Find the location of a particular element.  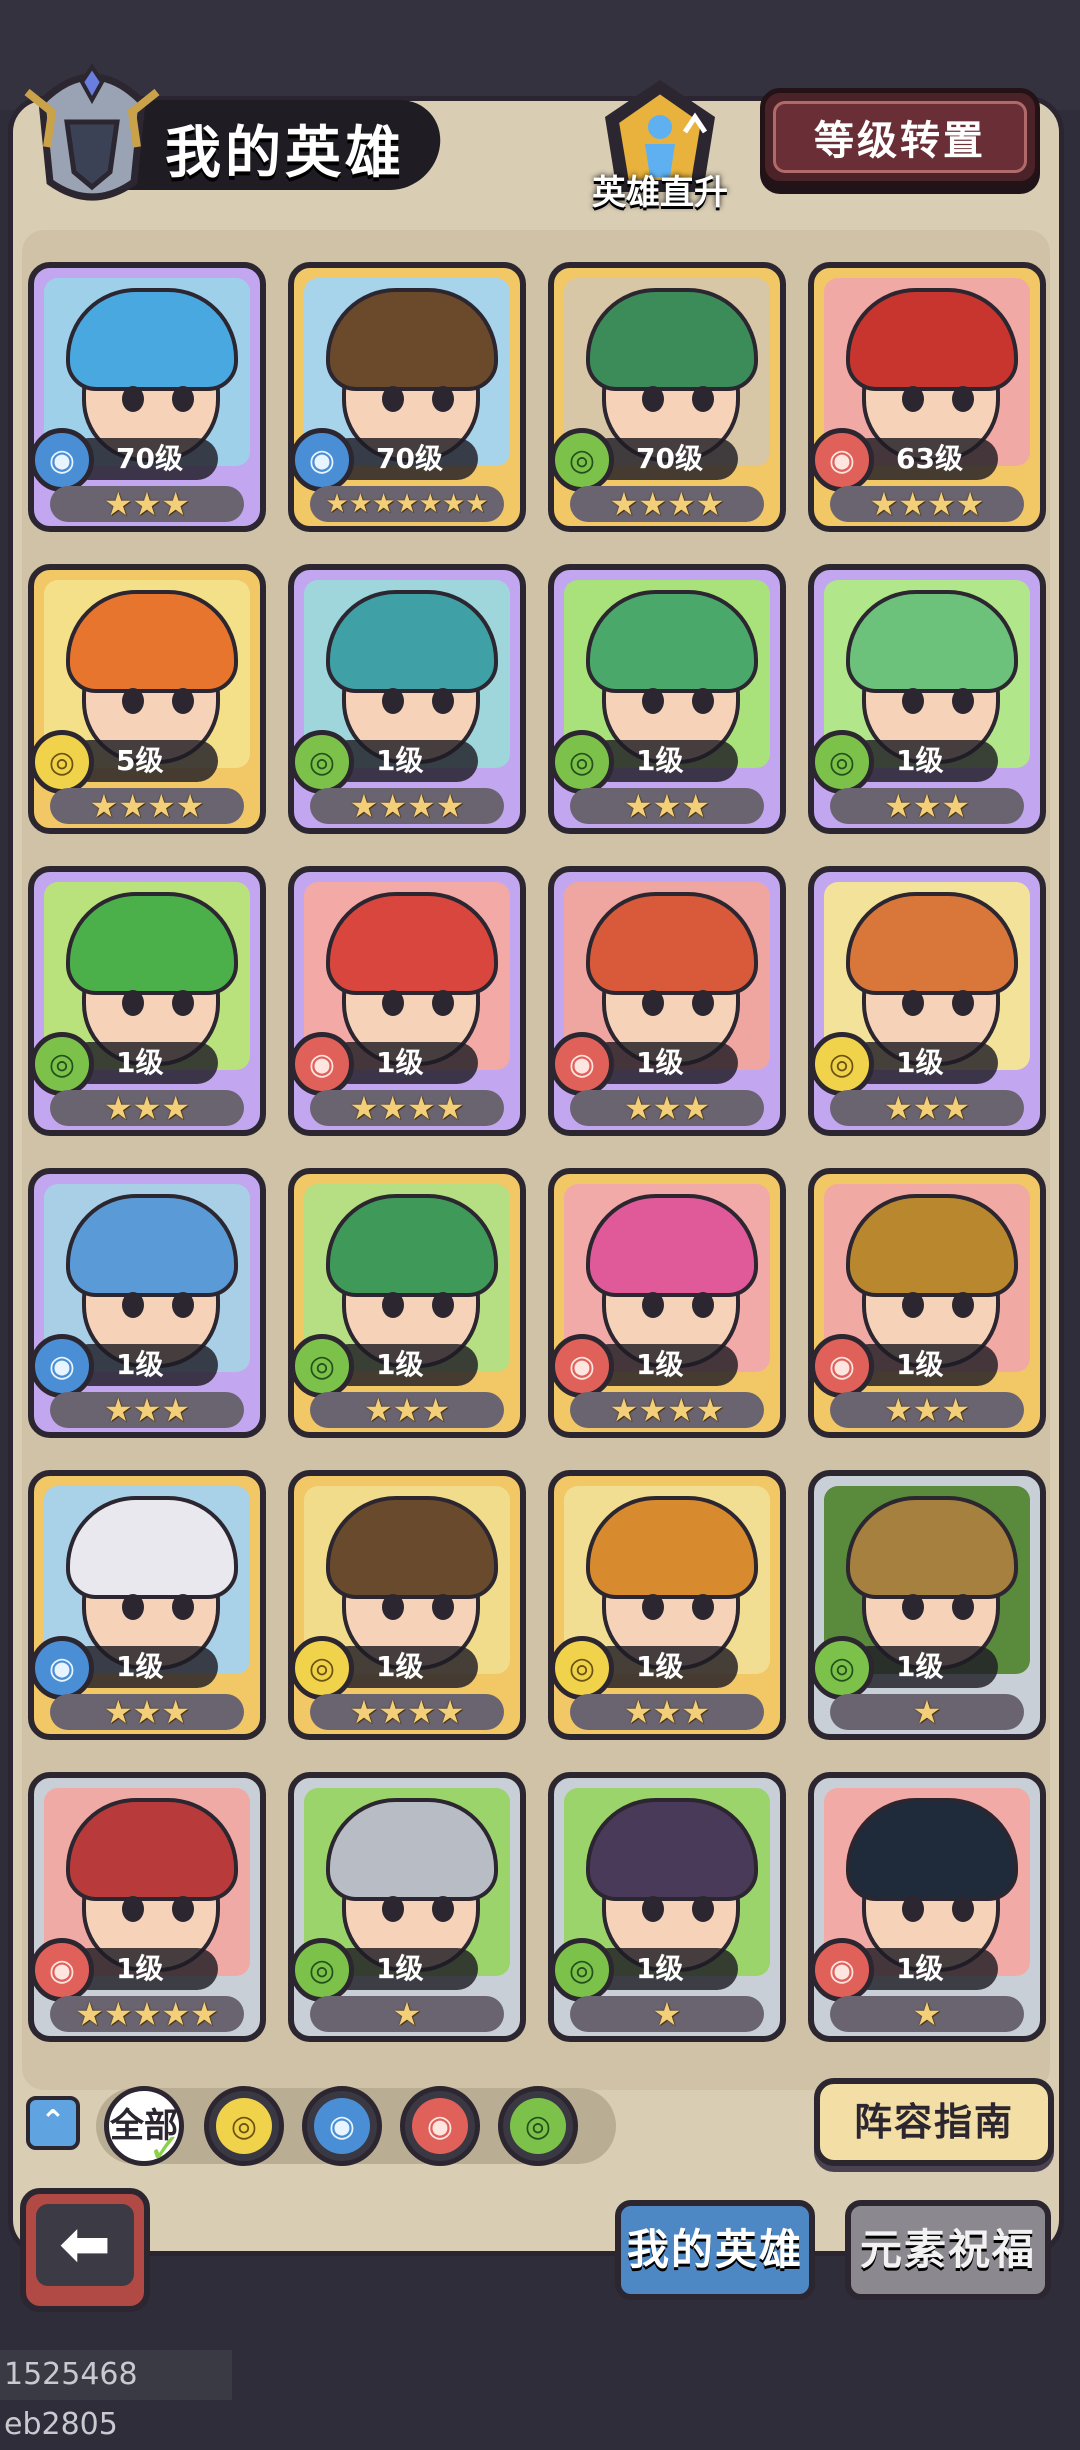

level-transfer-button: 等级转置 is located at coordinates (900, 137).